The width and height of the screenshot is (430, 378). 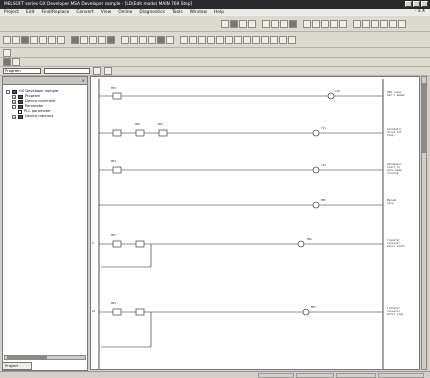 What do you see at coordinates (151, 12) in the screenshot?
I see `menu-diagnostics: Diagnostics` at bounding box center [151, 12].